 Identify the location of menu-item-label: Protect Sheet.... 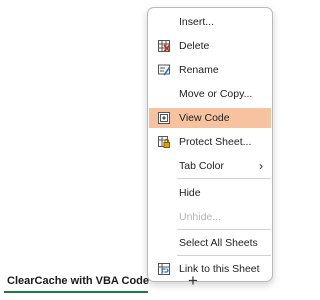
(215, 142).